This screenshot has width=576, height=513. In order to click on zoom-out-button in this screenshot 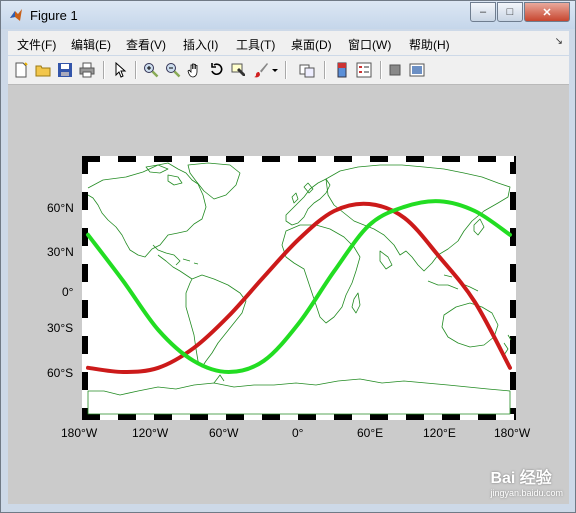, I will do `click(173, 70)`.